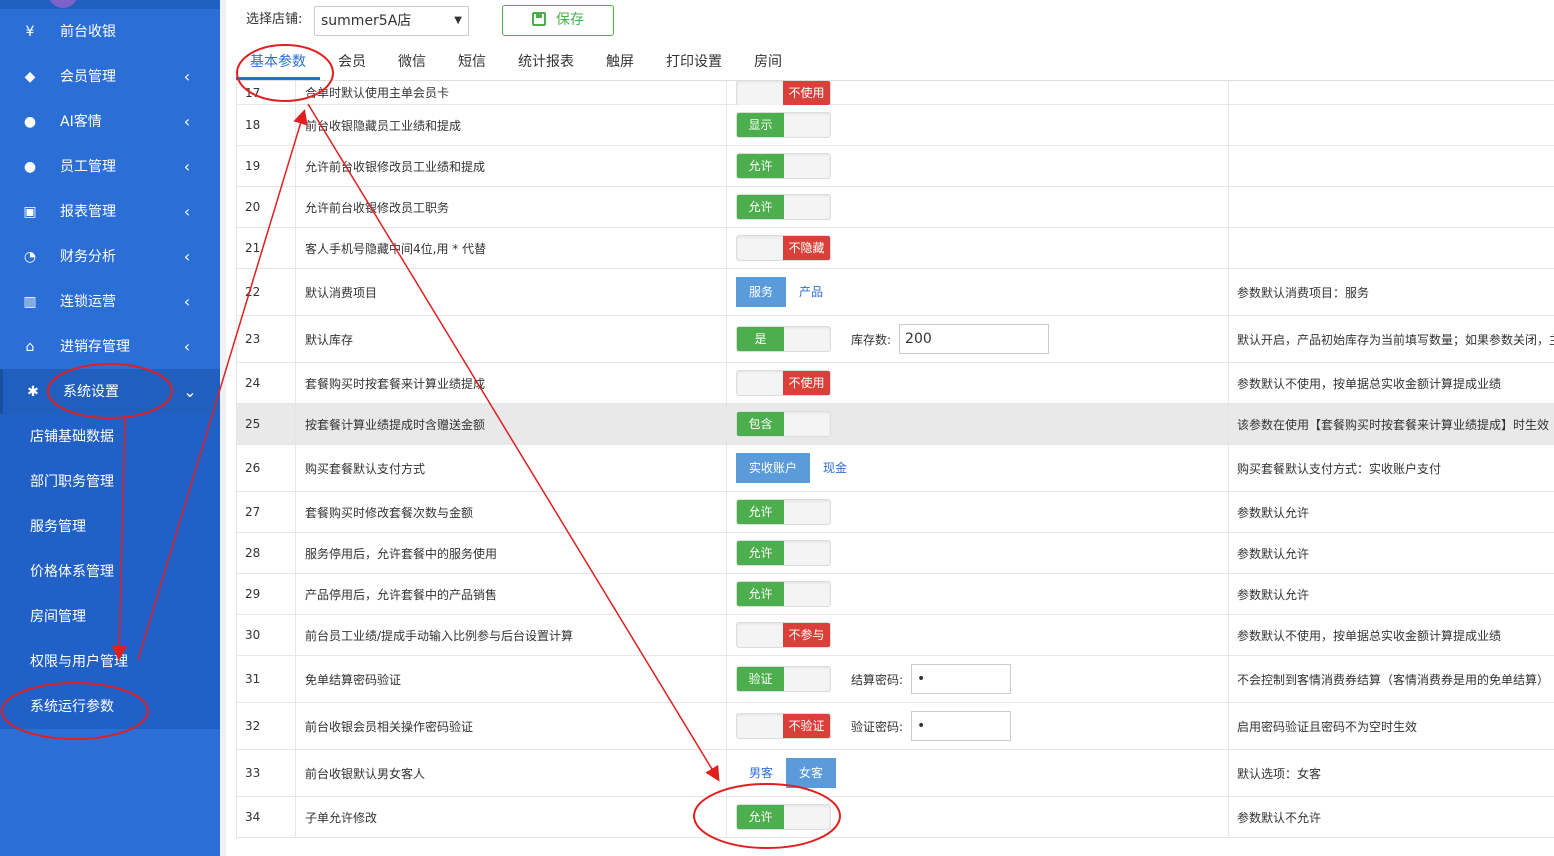 The width and height of the screenshot is (1554, 856). What do you see at coordinates (110, 616) in the screenshot?
I see `sidebar-subitem-4: 房间管理` at bounding box center [110, 616].